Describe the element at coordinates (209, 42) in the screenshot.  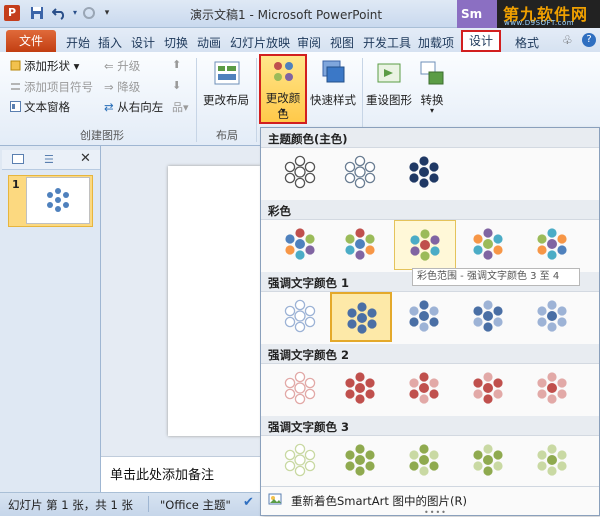
I see `tab-animations: 动画` at that location.